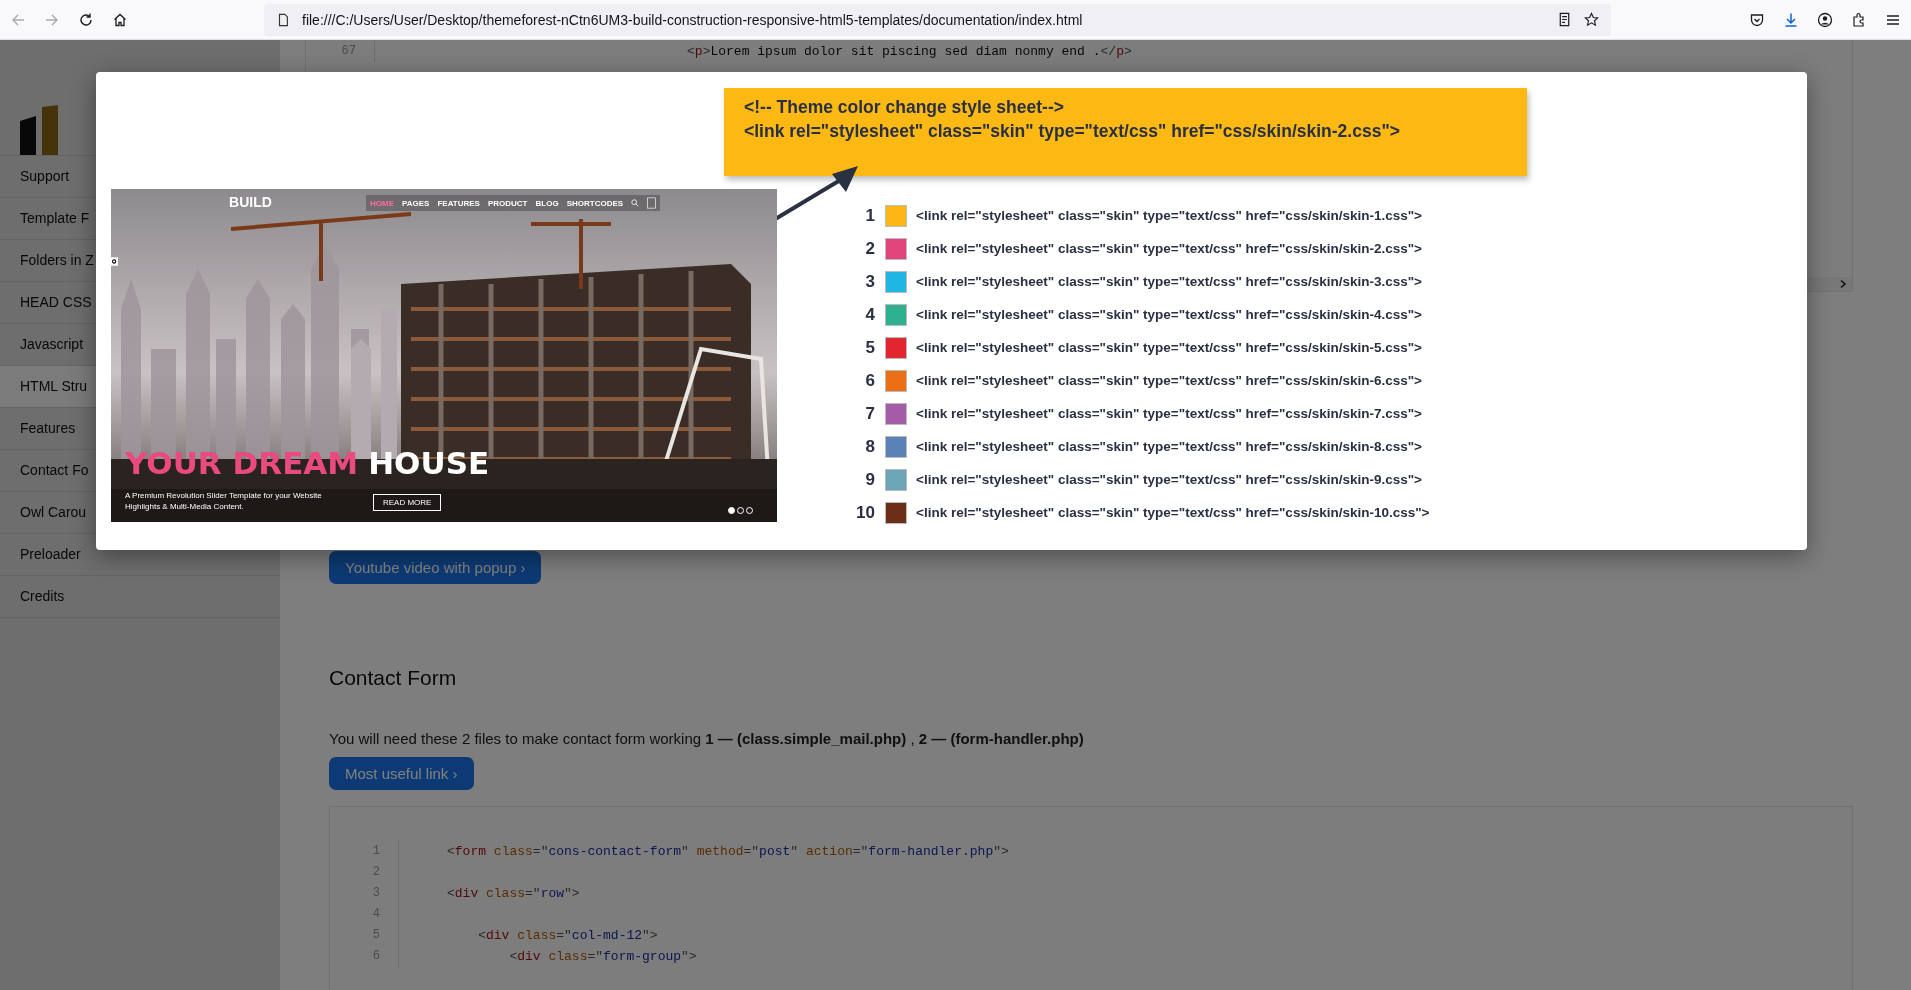  Describe the element at coordinates (1169, 215) in the screenshot. I see `skin-code: <link rel="stylesheet" class="skin" type="text/css" href="css/skin/skin-1.css">` at that location.